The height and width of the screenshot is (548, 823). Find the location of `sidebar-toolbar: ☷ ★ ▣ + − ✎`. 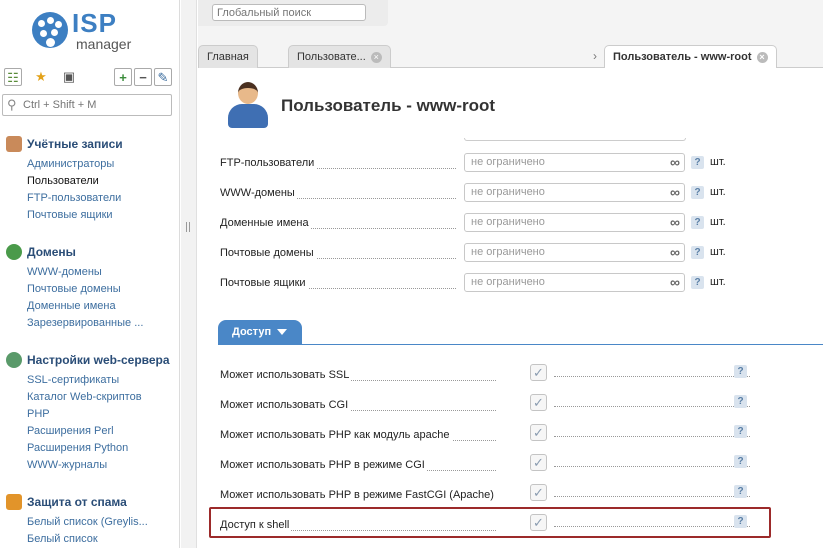

sidebar-toolbar: ☷ ★ ▣ + − ✎ is located at coordinates (89, 77).